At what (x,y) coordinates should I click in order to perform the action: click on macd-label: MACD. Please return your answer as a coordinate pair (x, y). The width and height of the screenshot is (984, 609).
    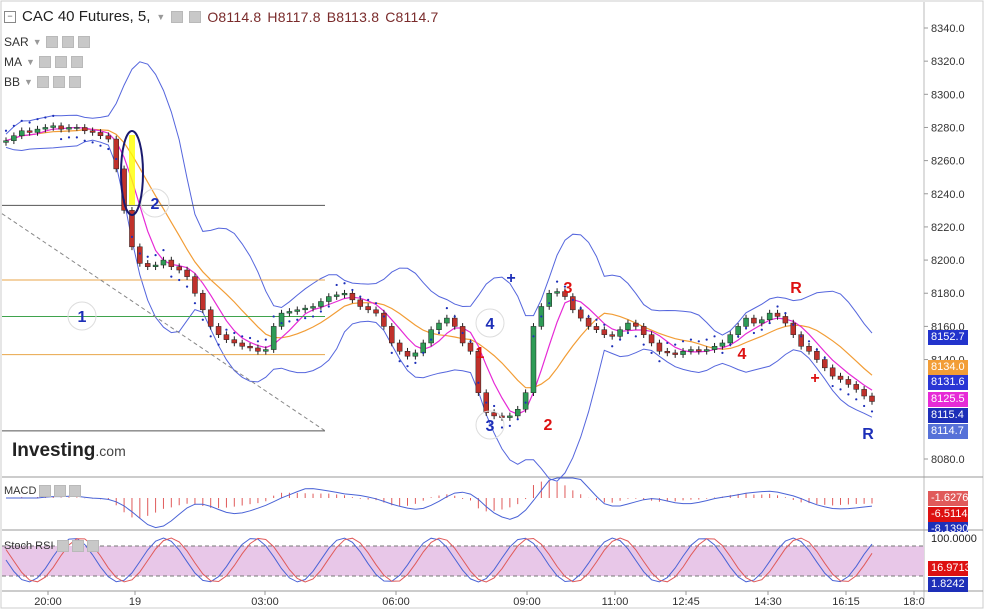
    Looking at the image, I should click on (43, 491).